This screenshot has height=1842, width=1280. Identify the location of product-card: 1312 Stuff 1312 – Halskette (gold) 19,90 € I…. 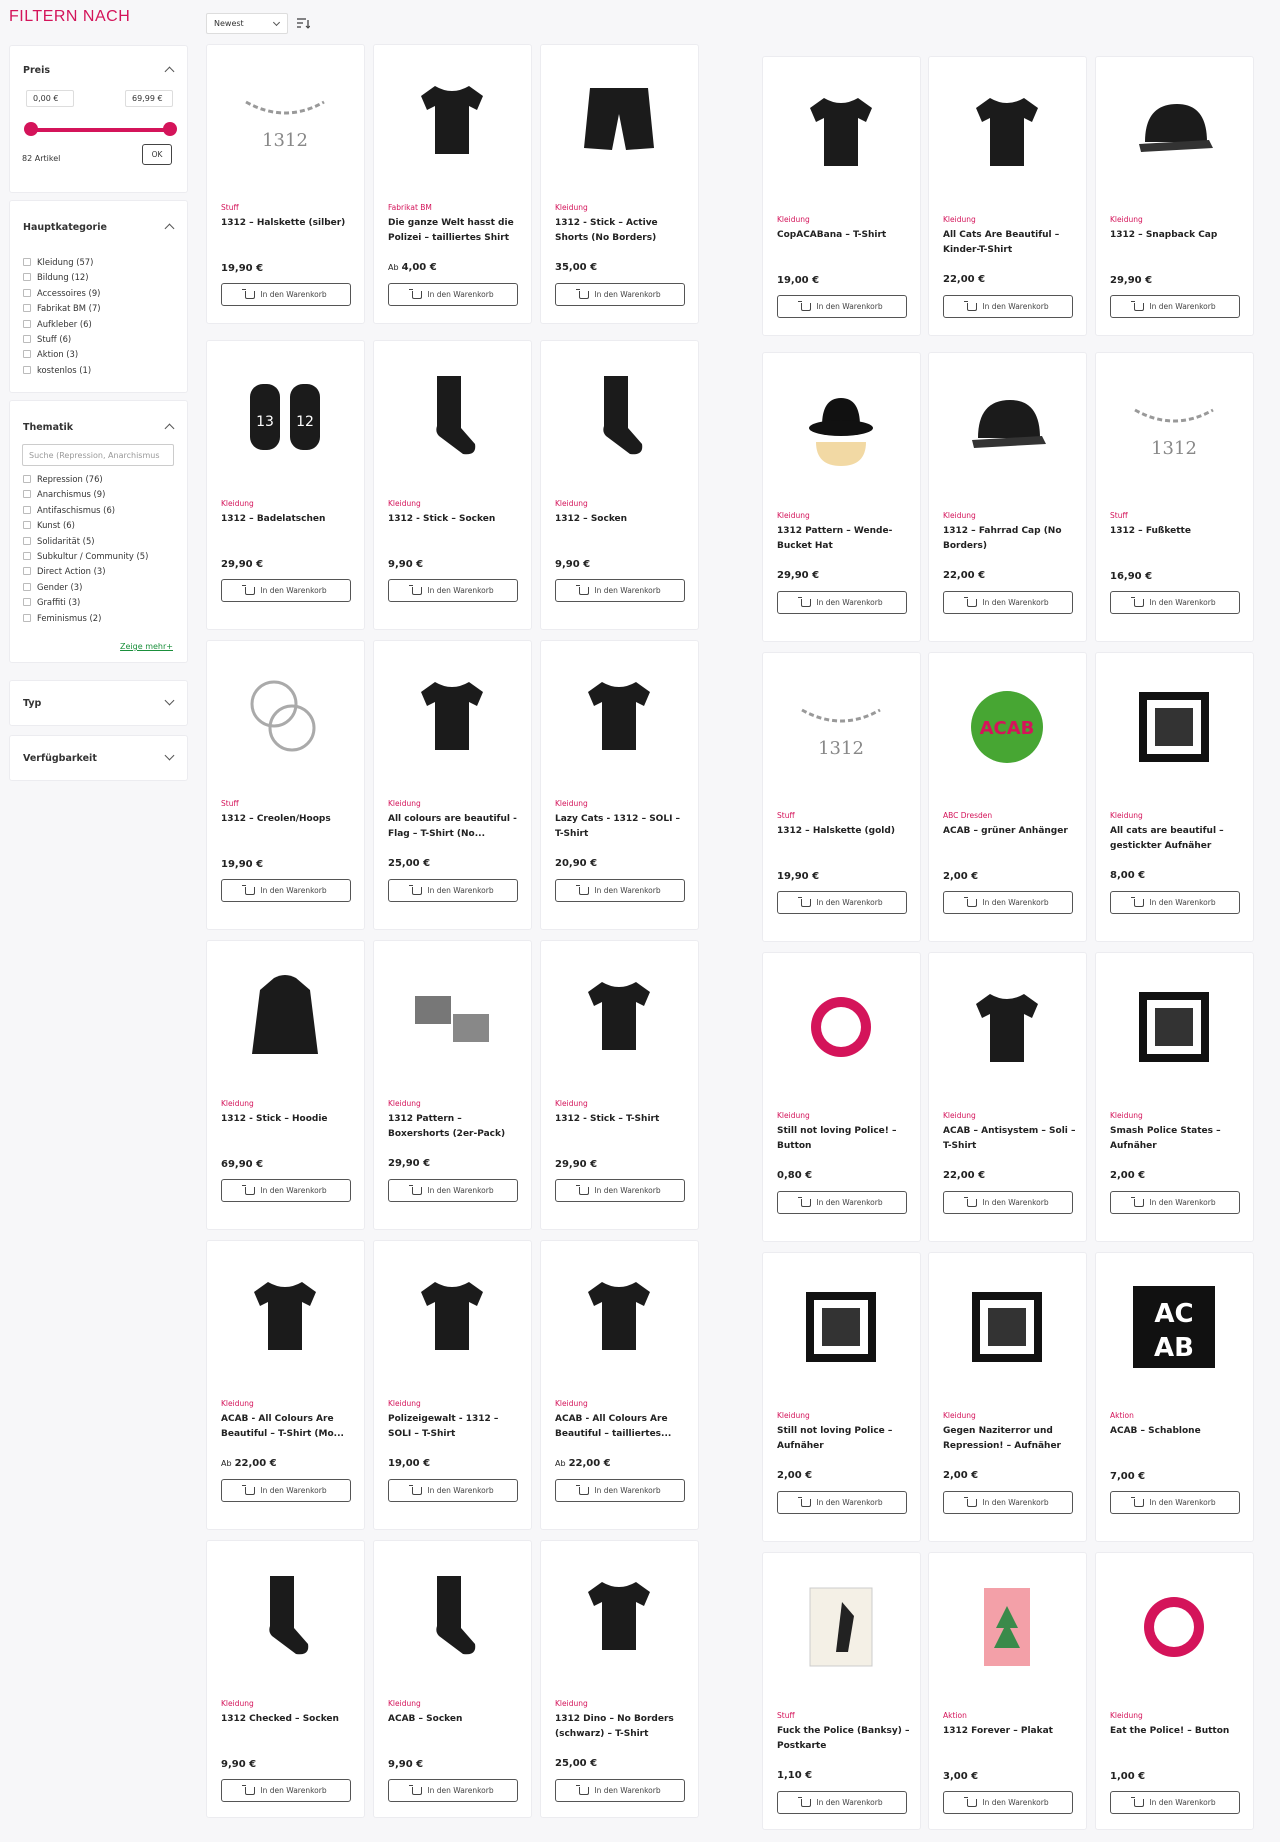
(841, 797).